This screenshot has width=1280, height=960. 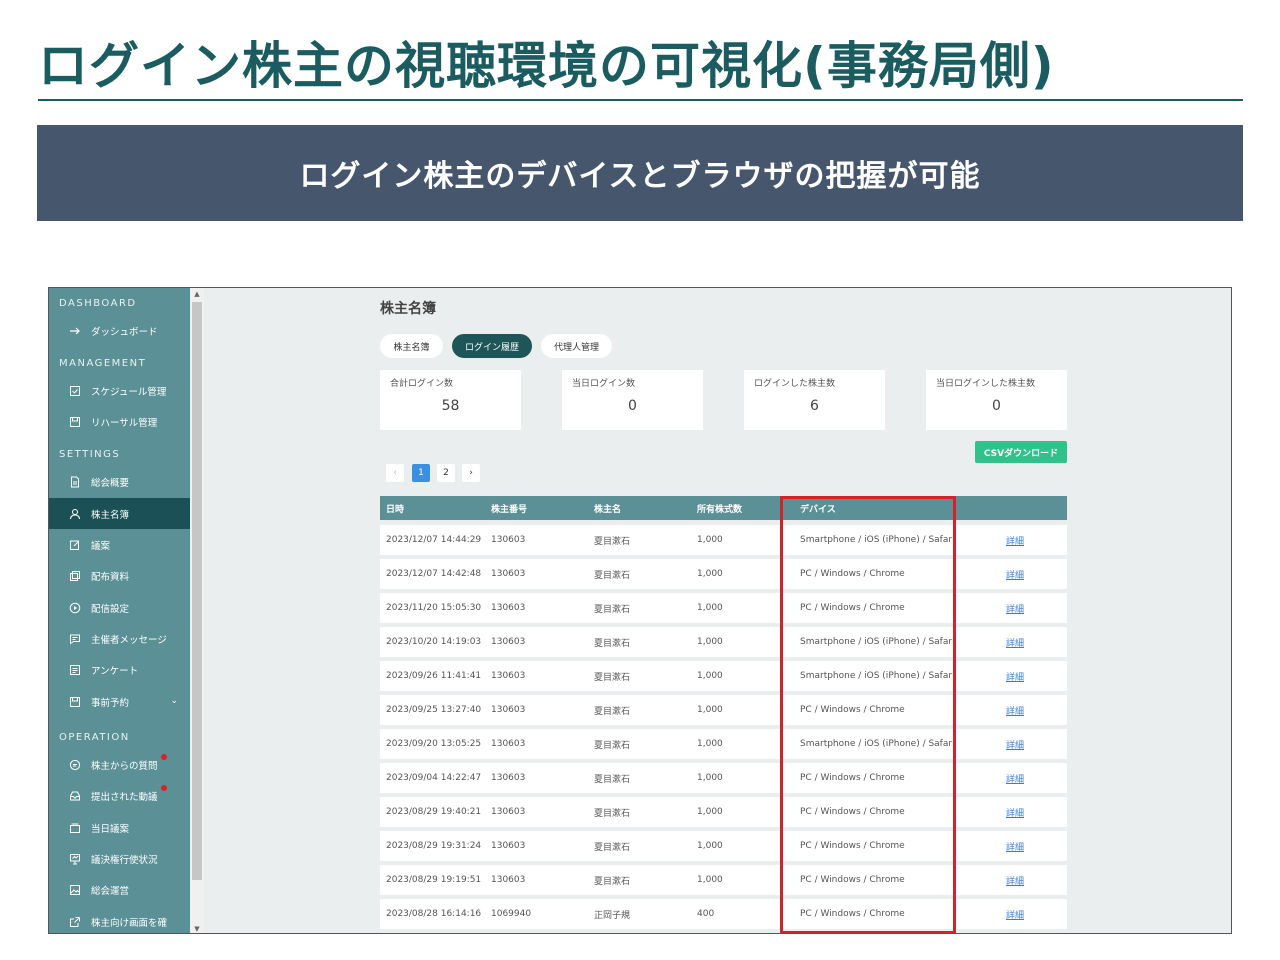 I want to click on stat-value: 0, so click(x=632, y=406).